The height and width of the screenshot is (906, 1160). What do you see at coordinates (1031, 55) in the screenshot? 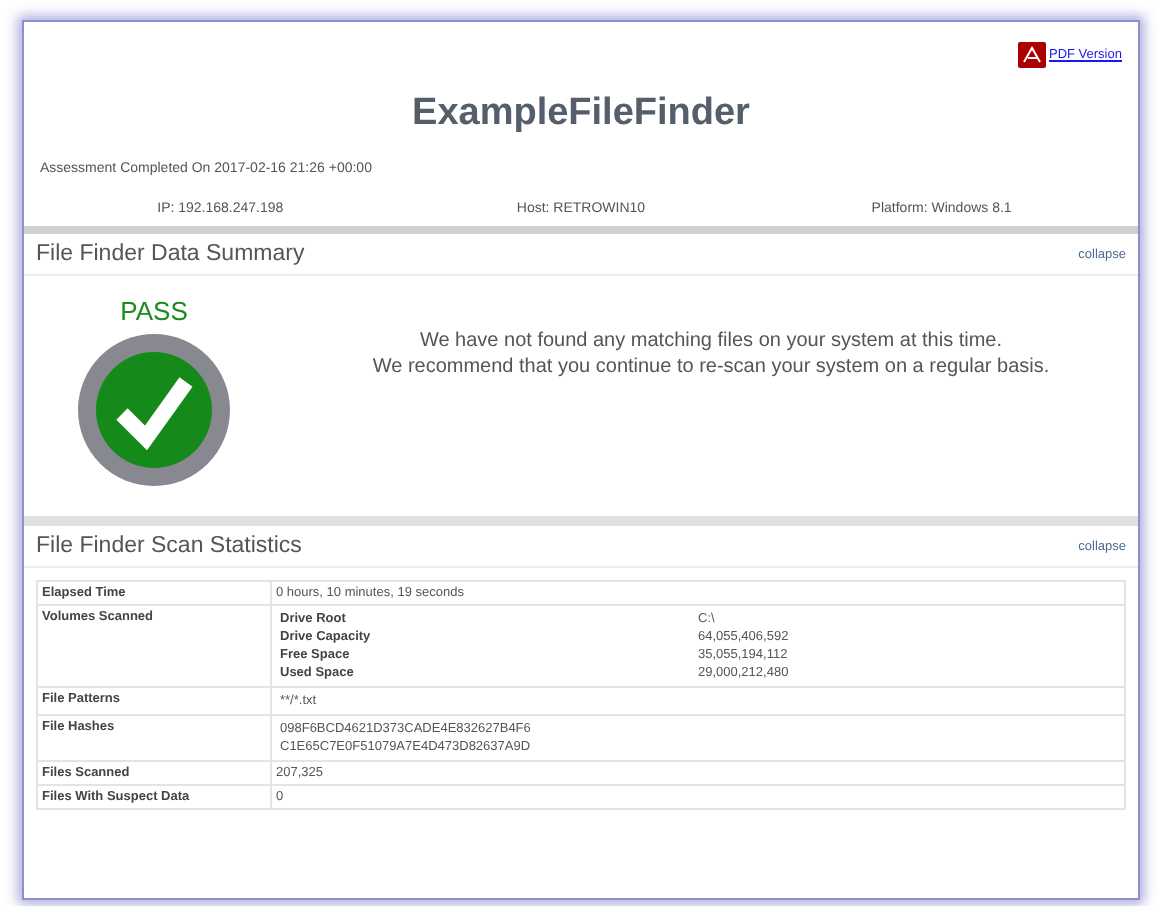
I see `pdf-icon` at bounding box center [1031, 55].